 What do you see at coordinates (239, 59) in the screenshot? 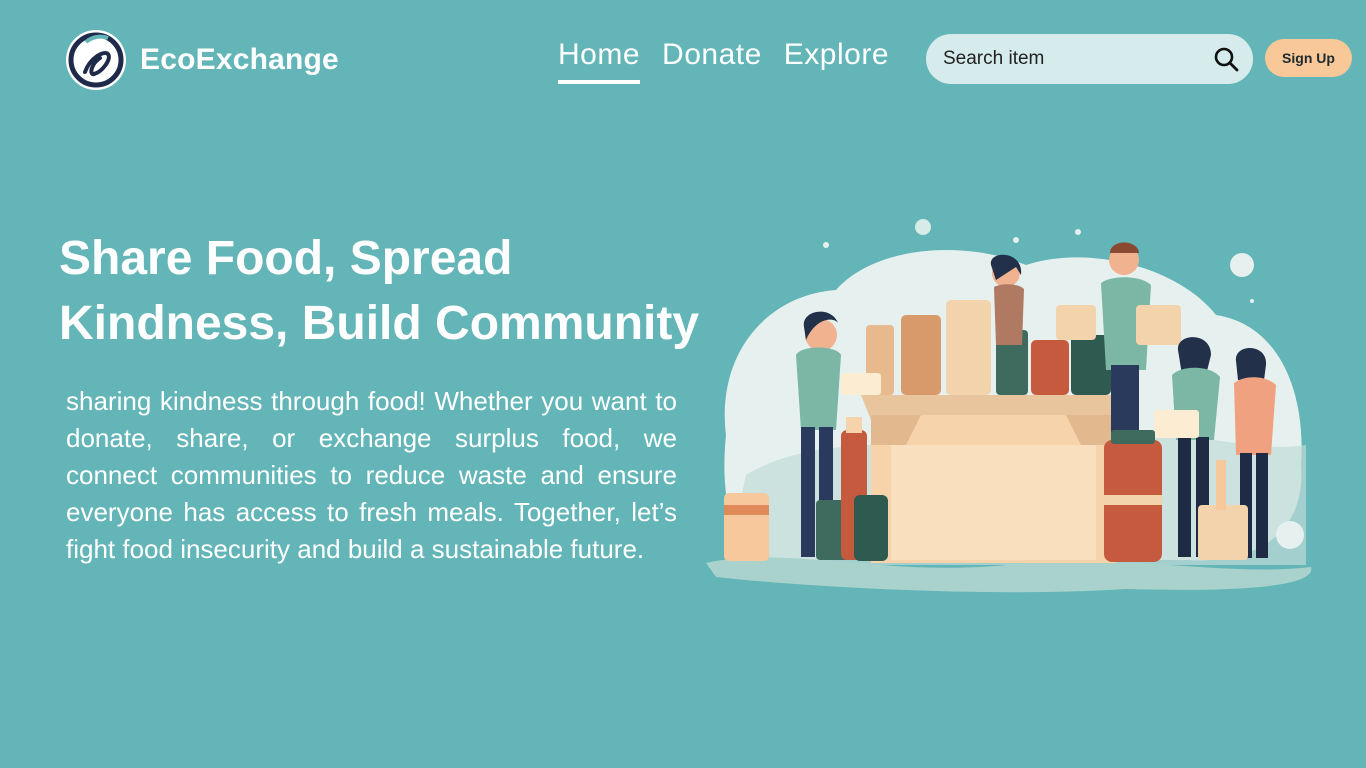
I see `brand-name: EcoExchange` at bounding box center [239, 59].